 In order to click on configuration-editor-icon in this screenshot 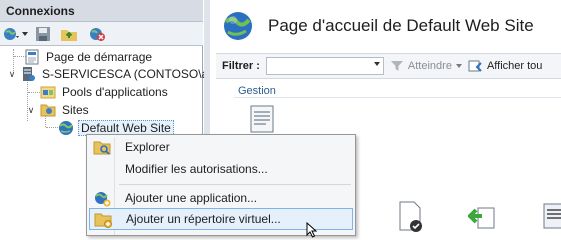, I will do `click(263, 120)`.